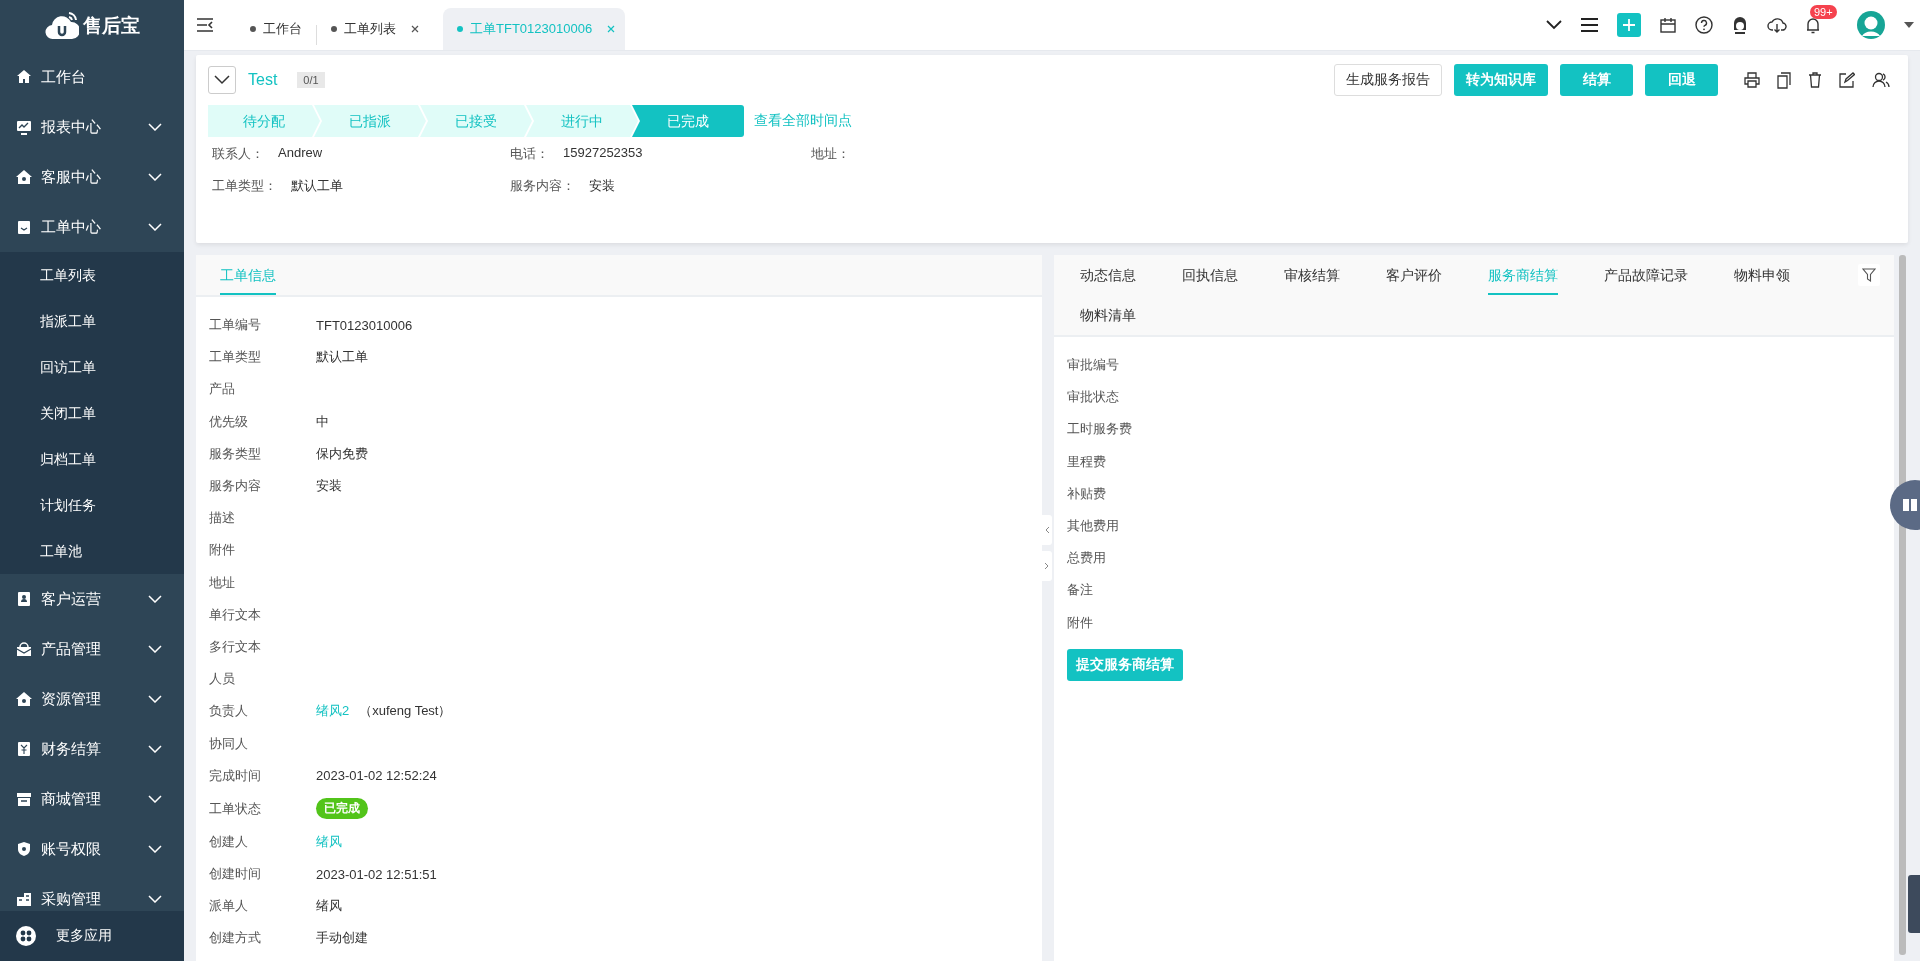 The image size is (1920, 961). What do you see at coordinates (1784, 80) in the screenshot?
I see `copy-icon` at bounding box center [1784, 80].